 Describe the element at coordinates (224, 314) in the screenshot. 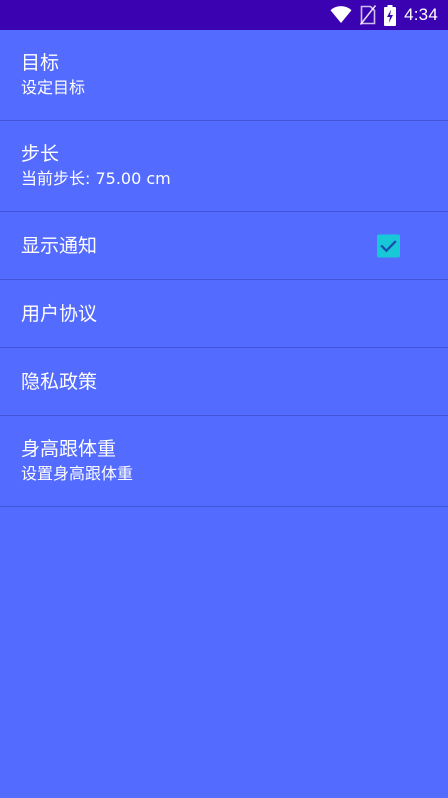

I see `user-agreement-setting: 用户协议` at that location.